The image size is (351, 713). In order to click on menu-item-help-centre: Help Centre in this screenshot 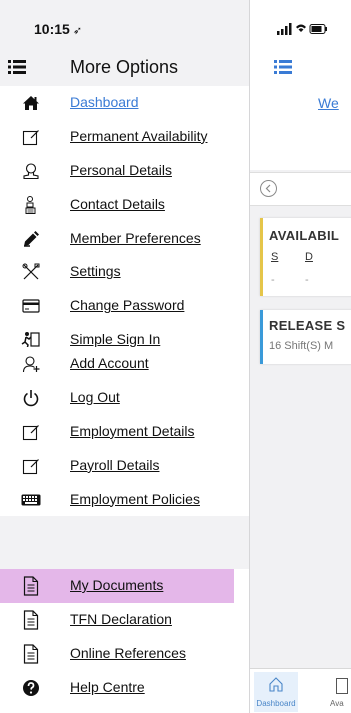, I will do `click(124, 688)`.